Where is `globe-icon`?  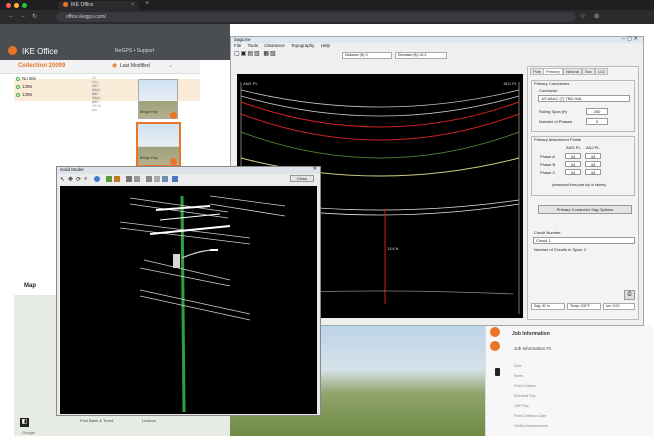
globe-icon is located at coordinates (97, 179).